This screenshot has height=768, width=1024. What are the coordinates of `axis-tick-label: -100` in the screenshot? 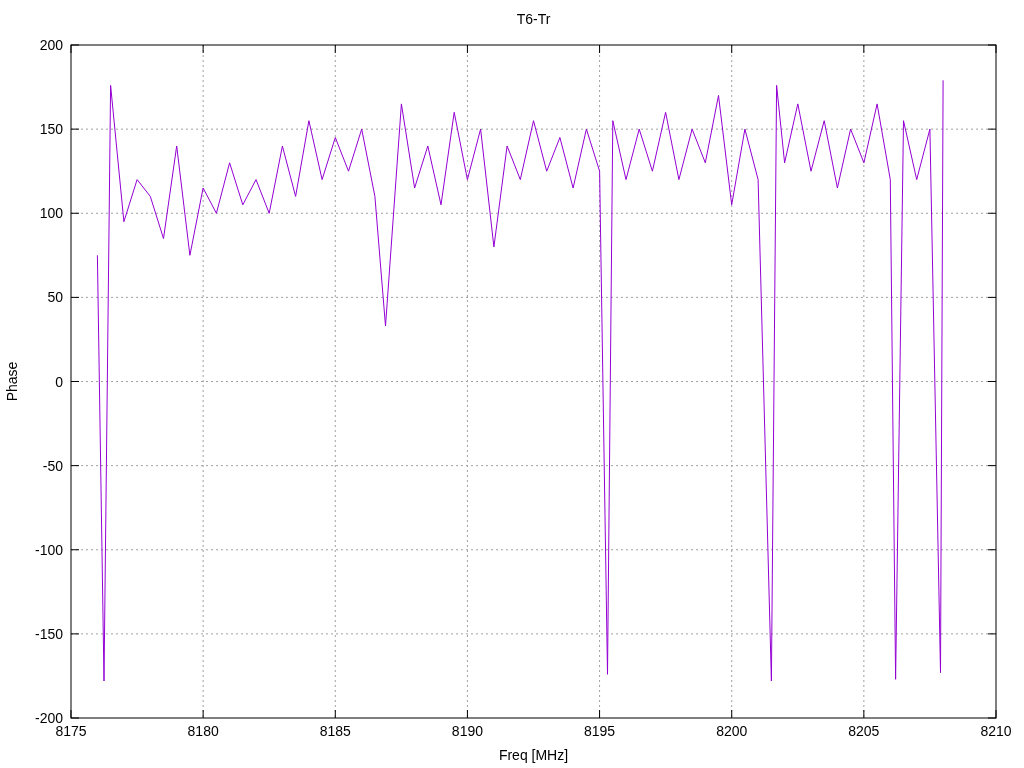 It's located at (48, 549).